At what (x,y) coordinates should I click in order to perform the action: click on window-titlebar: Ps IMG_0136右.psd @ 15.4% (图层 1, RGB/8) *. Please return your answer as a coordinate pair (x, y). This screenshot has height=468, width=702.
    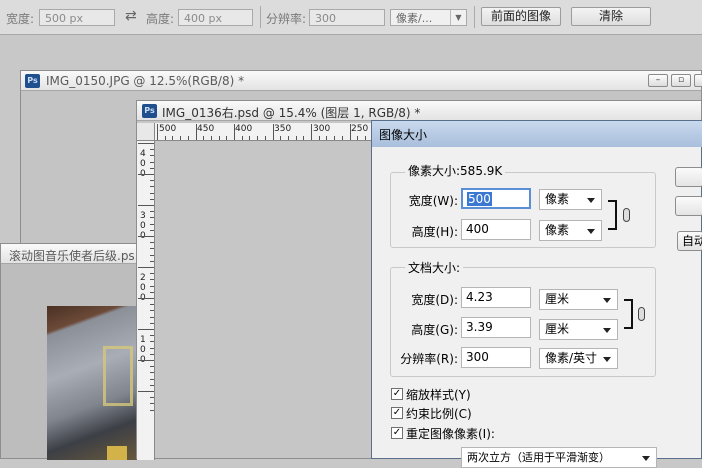
    Looking at the image, I should click on (419, 111).